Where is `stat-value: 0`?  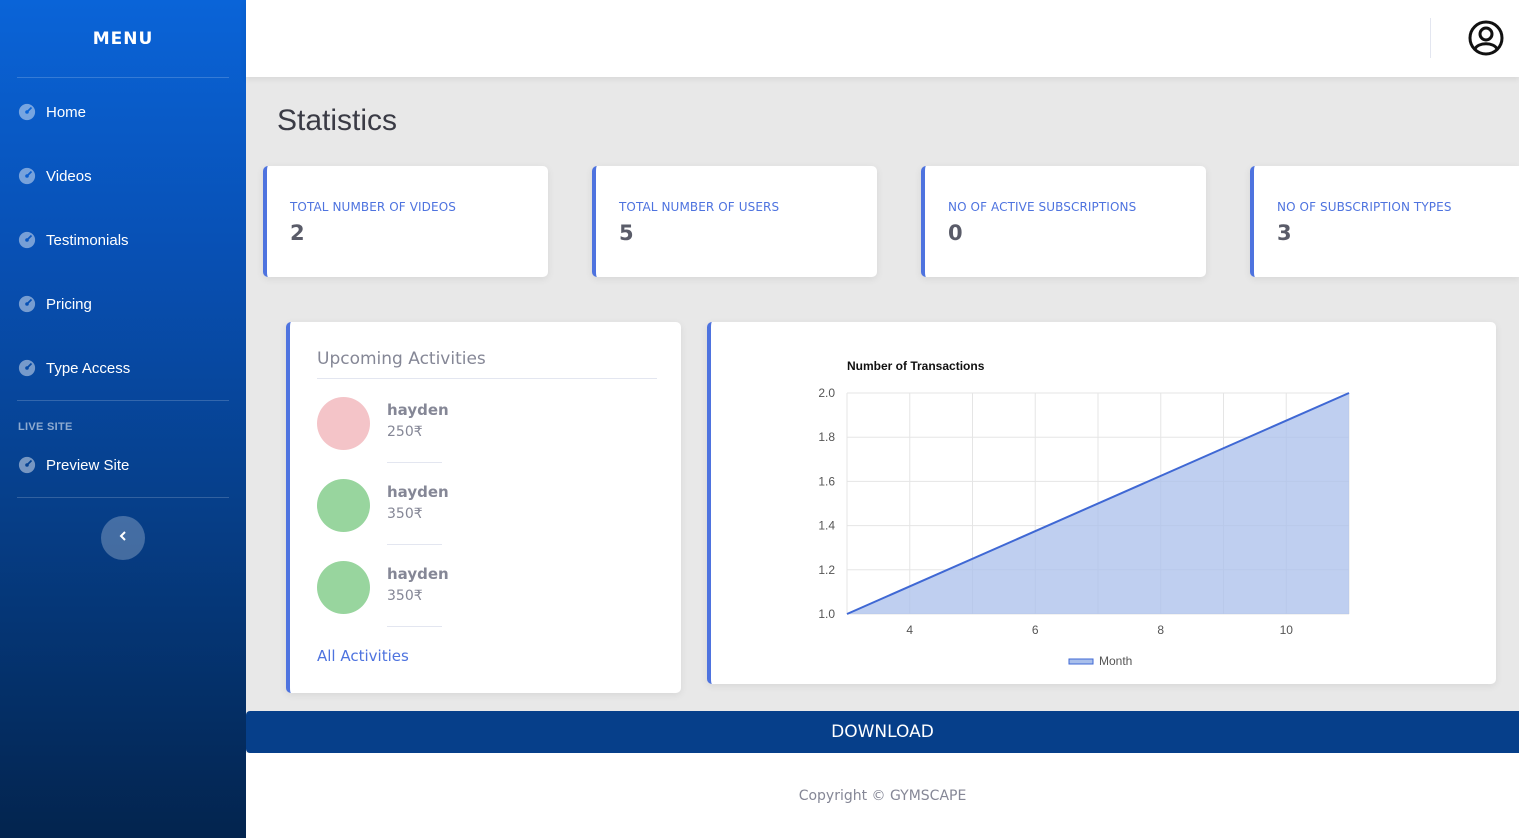
stat-value: 0 is located at coordinates (955, 233).